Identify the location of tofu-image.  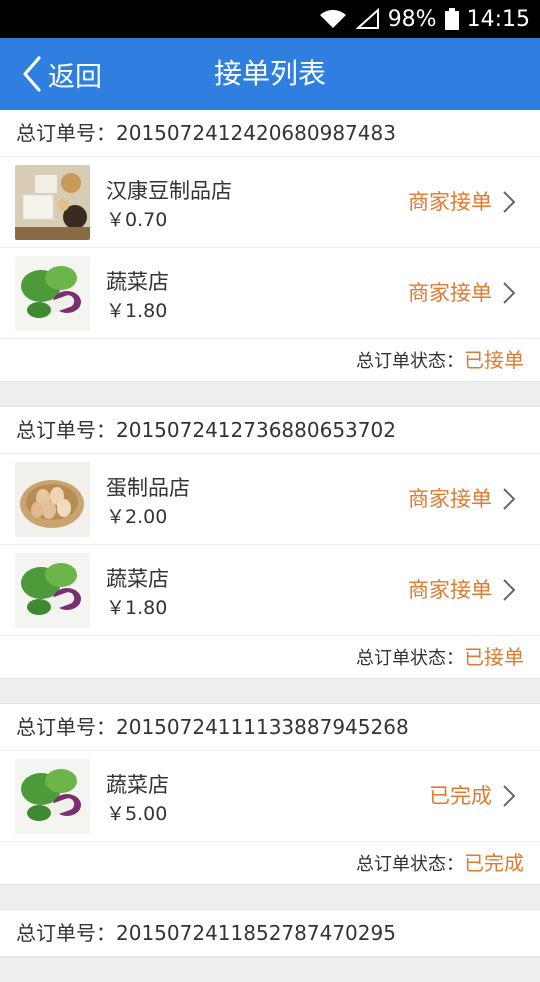
(52, 202).